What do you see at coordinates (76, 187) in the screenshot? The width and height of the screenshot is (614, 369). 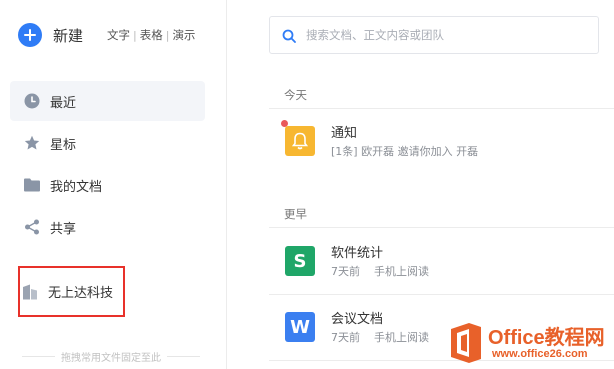 I see `sidebar-item-label: 我的文档` at bounding box center [76, 187].